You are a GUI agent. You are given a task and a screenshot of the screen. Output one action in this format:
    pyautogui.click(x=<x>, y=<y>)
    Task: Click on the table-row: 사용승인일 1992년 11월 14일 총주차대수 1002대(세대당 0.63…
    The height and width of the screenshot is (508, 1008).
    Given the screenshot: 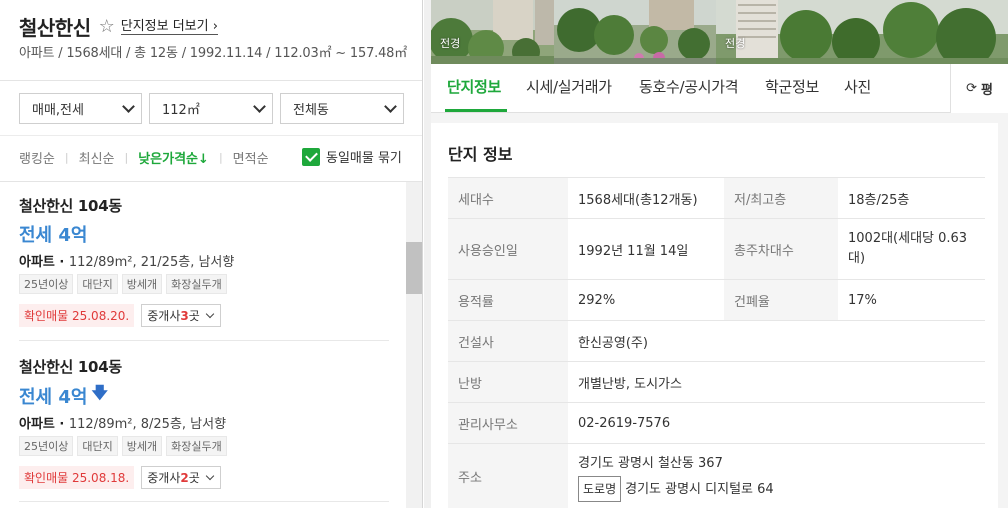 What is the action you would take?
    pyautogui.click(x=716, y=249)
    